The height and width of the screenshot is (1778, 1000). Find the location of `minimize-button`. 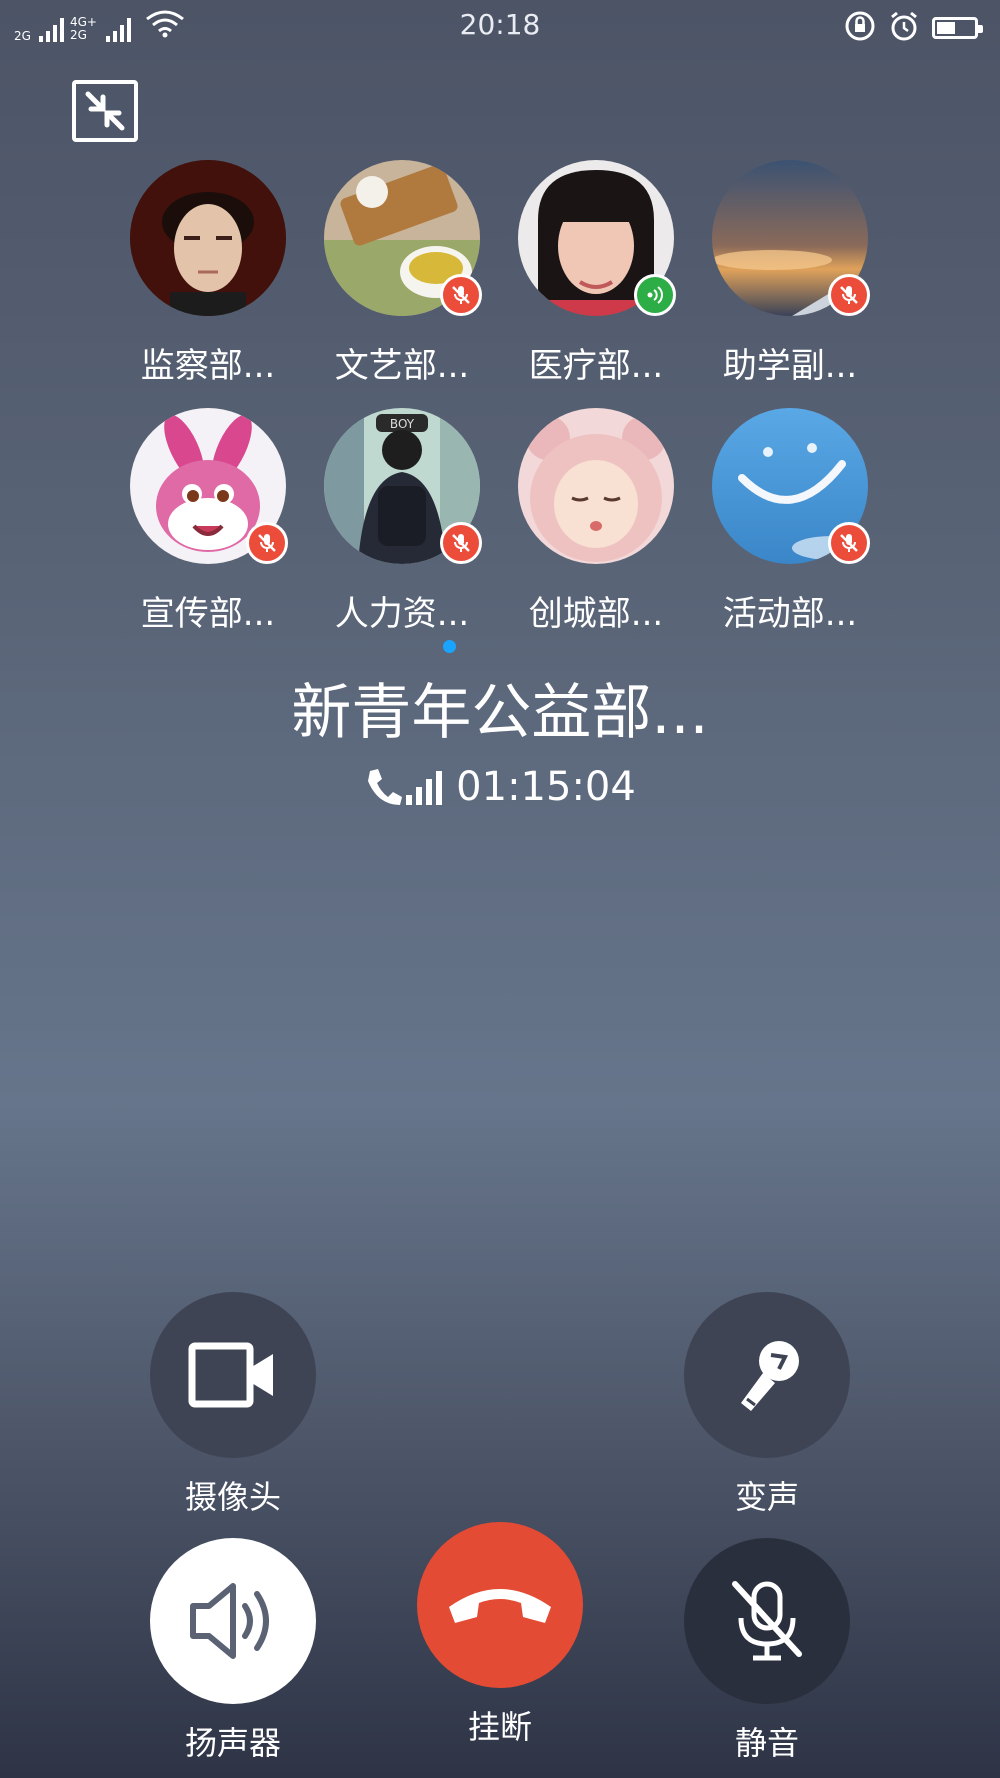

minimize-button is located at coordinates (105, 111).